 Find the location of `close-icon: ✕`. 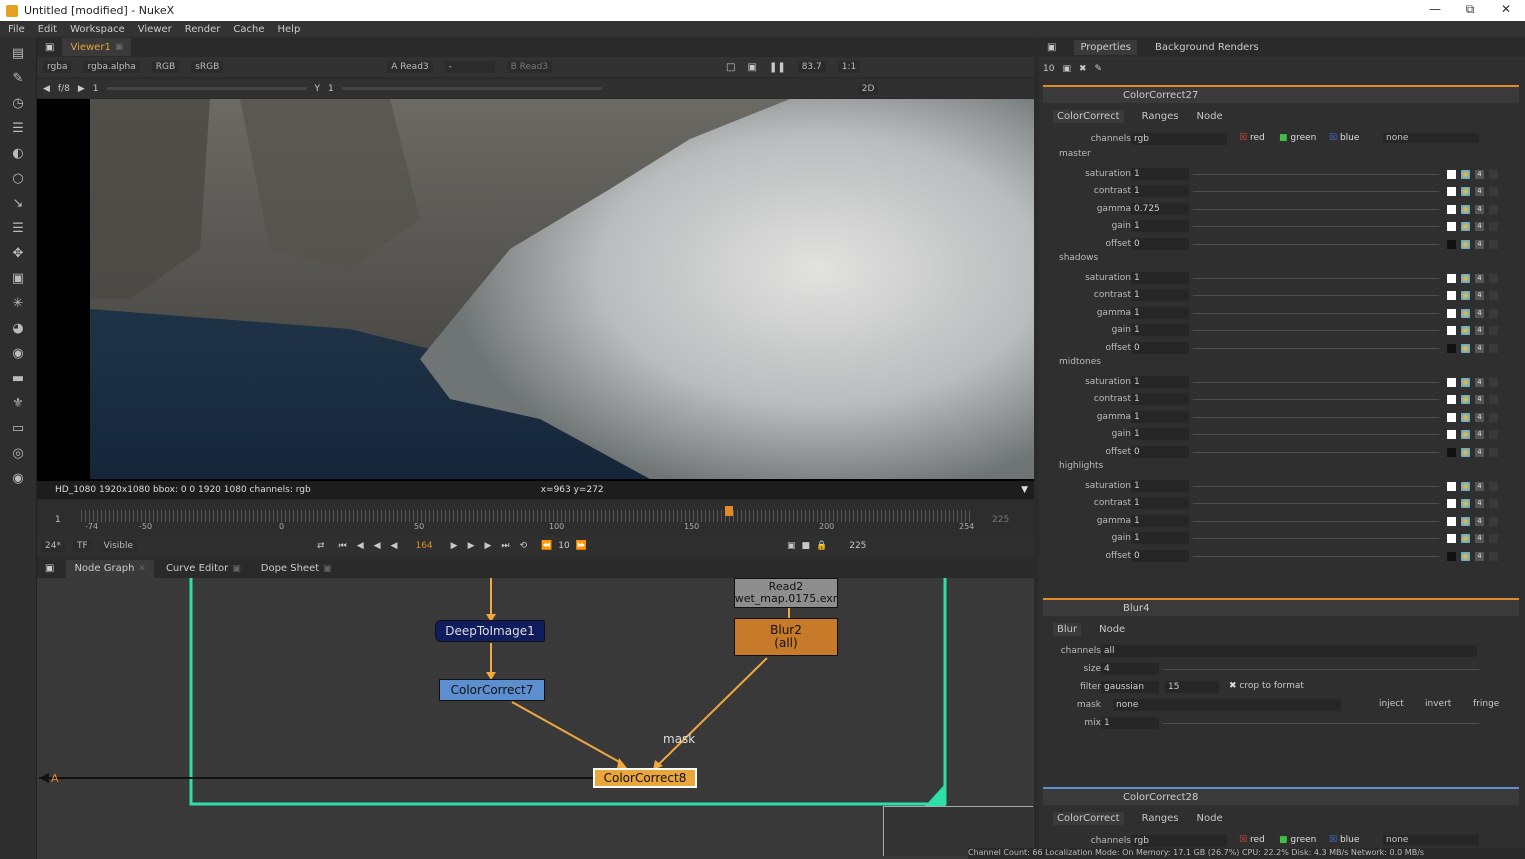

close-icon: ✕ is located at coordinates (1506, 9).